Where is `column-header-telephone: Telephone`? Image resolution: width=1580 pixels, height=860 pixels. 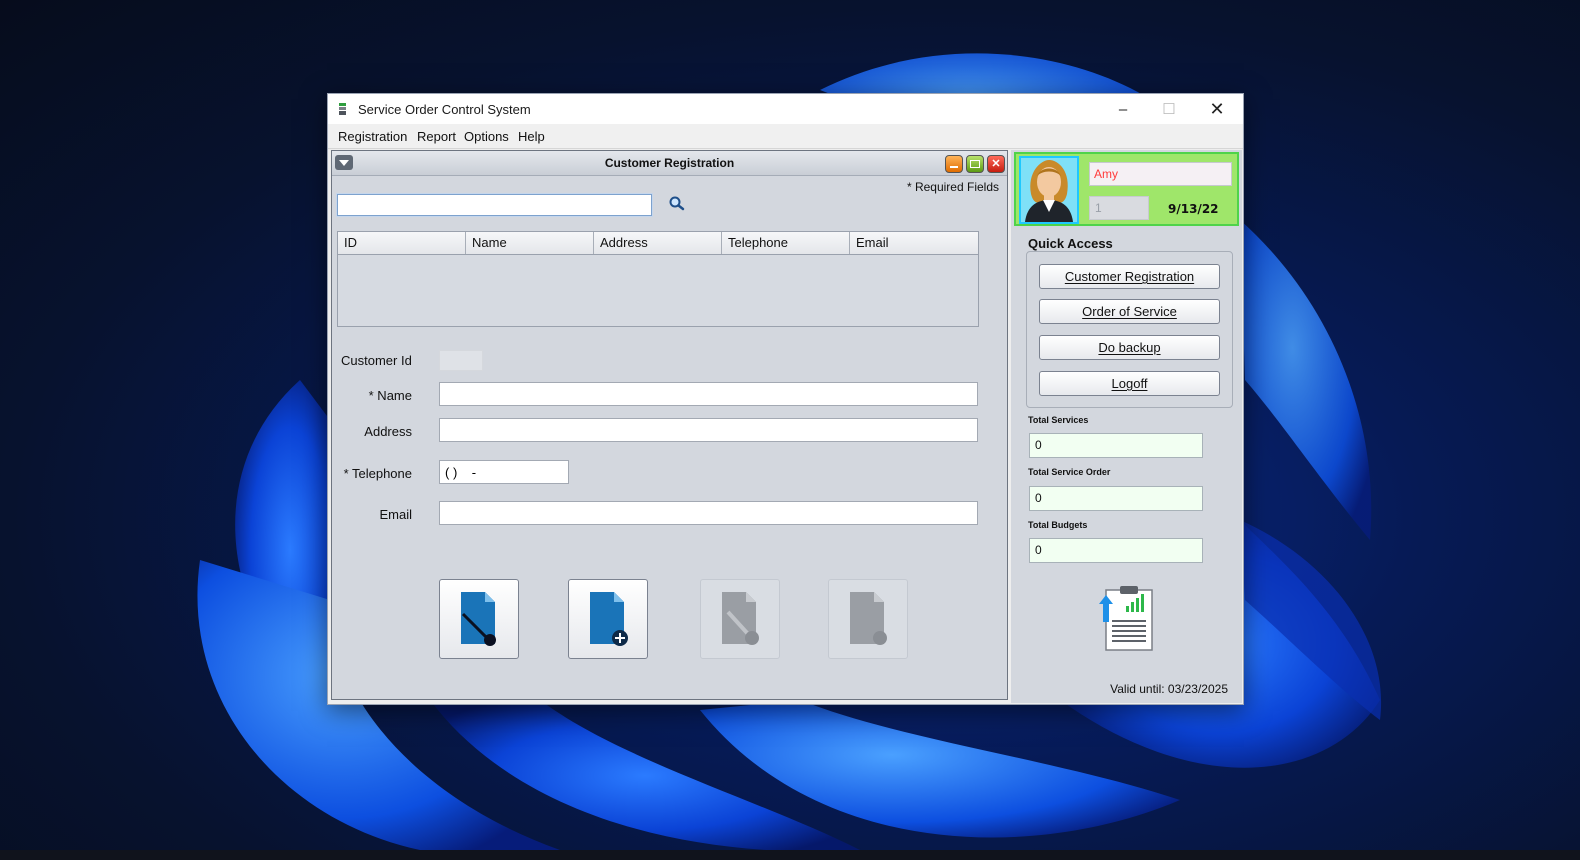 column-header-telephone: Telephone is located at coordinates (786, 243).